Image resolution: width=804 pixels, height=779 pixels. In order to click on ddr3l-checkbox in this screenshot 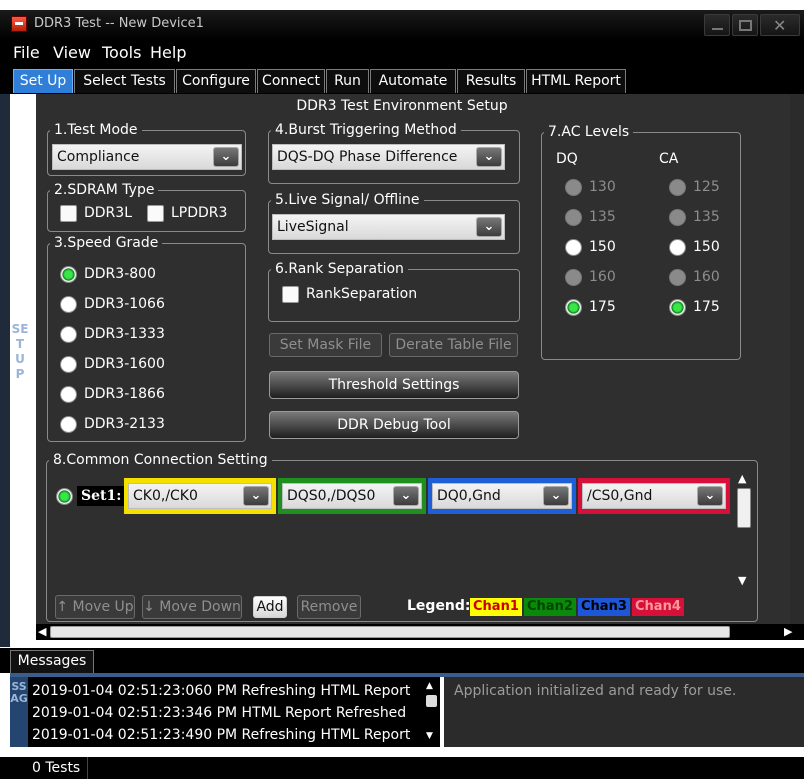, I will do `click(68, 213)`.